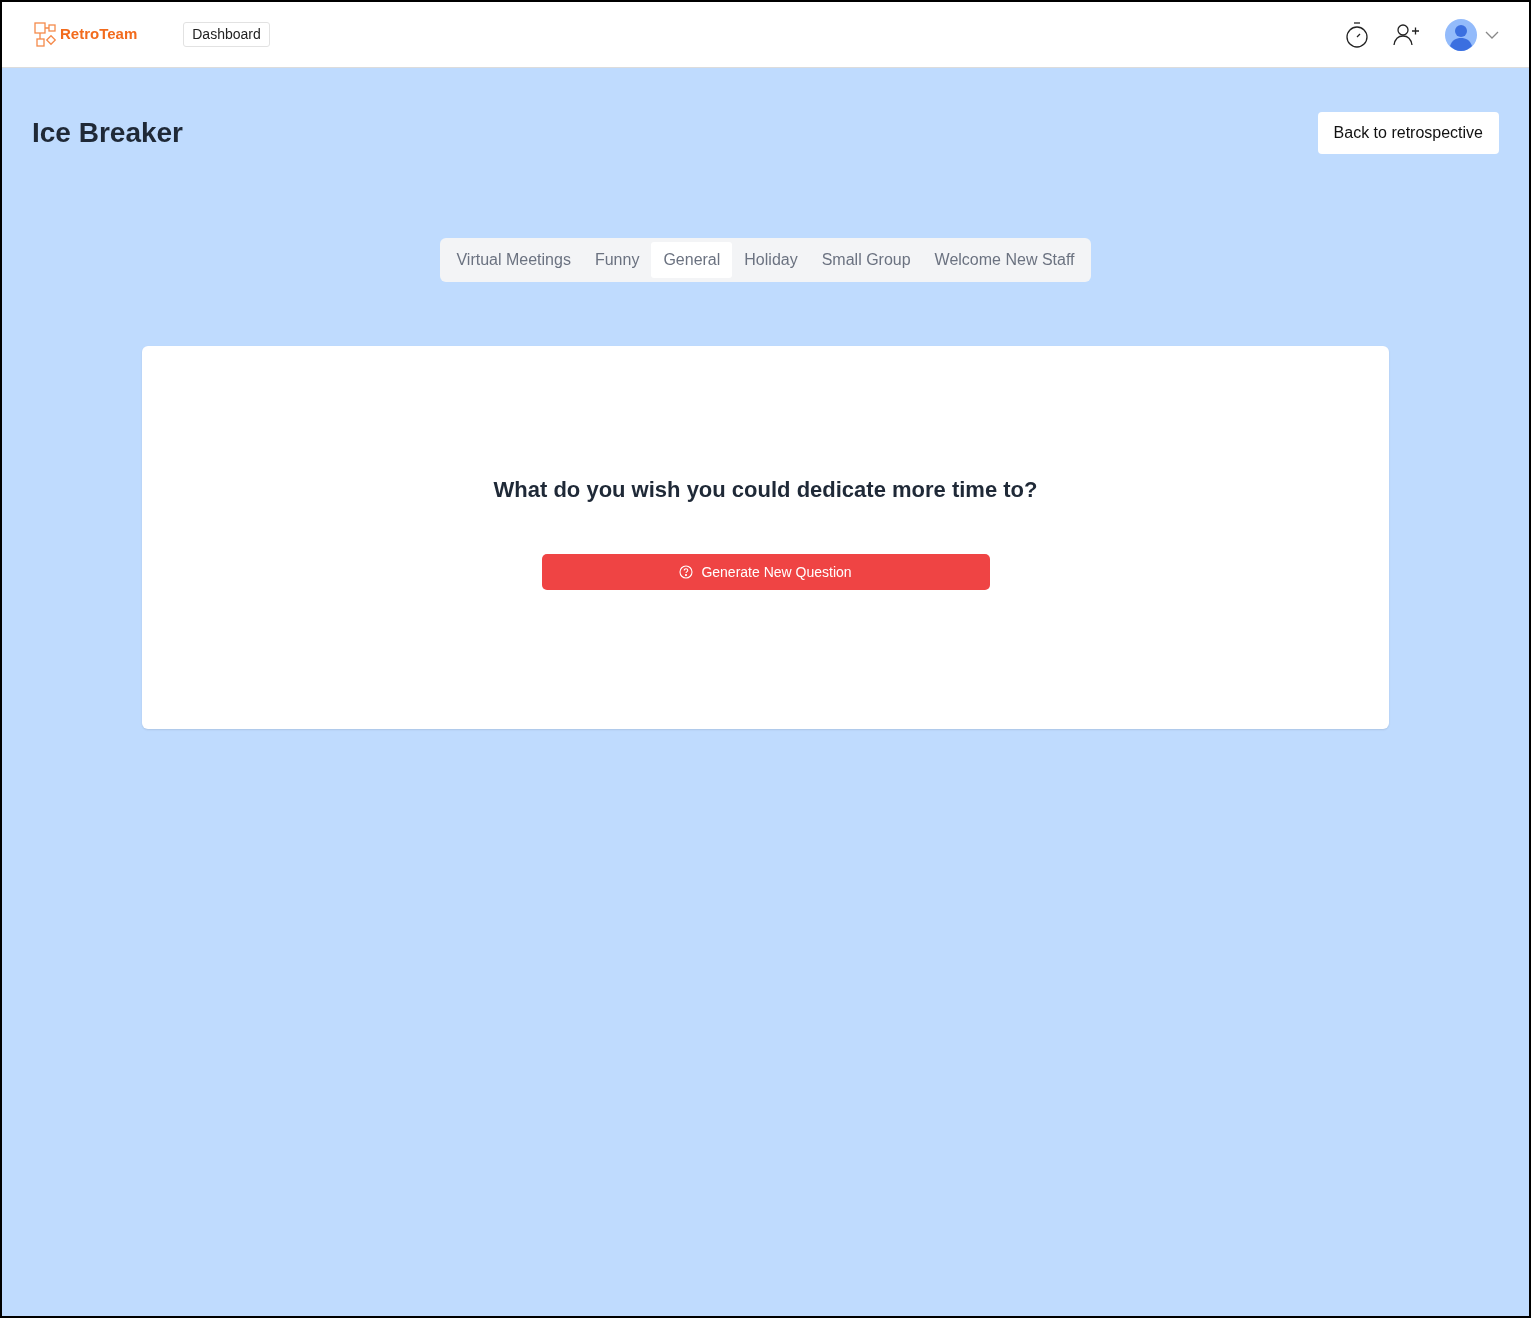 This screenshot has height=1318, width=1531. What do you see at coordinates (99, 34) in the screenshot?
I see `logo-text: RetroTeam` at bounding box center [99, 34].